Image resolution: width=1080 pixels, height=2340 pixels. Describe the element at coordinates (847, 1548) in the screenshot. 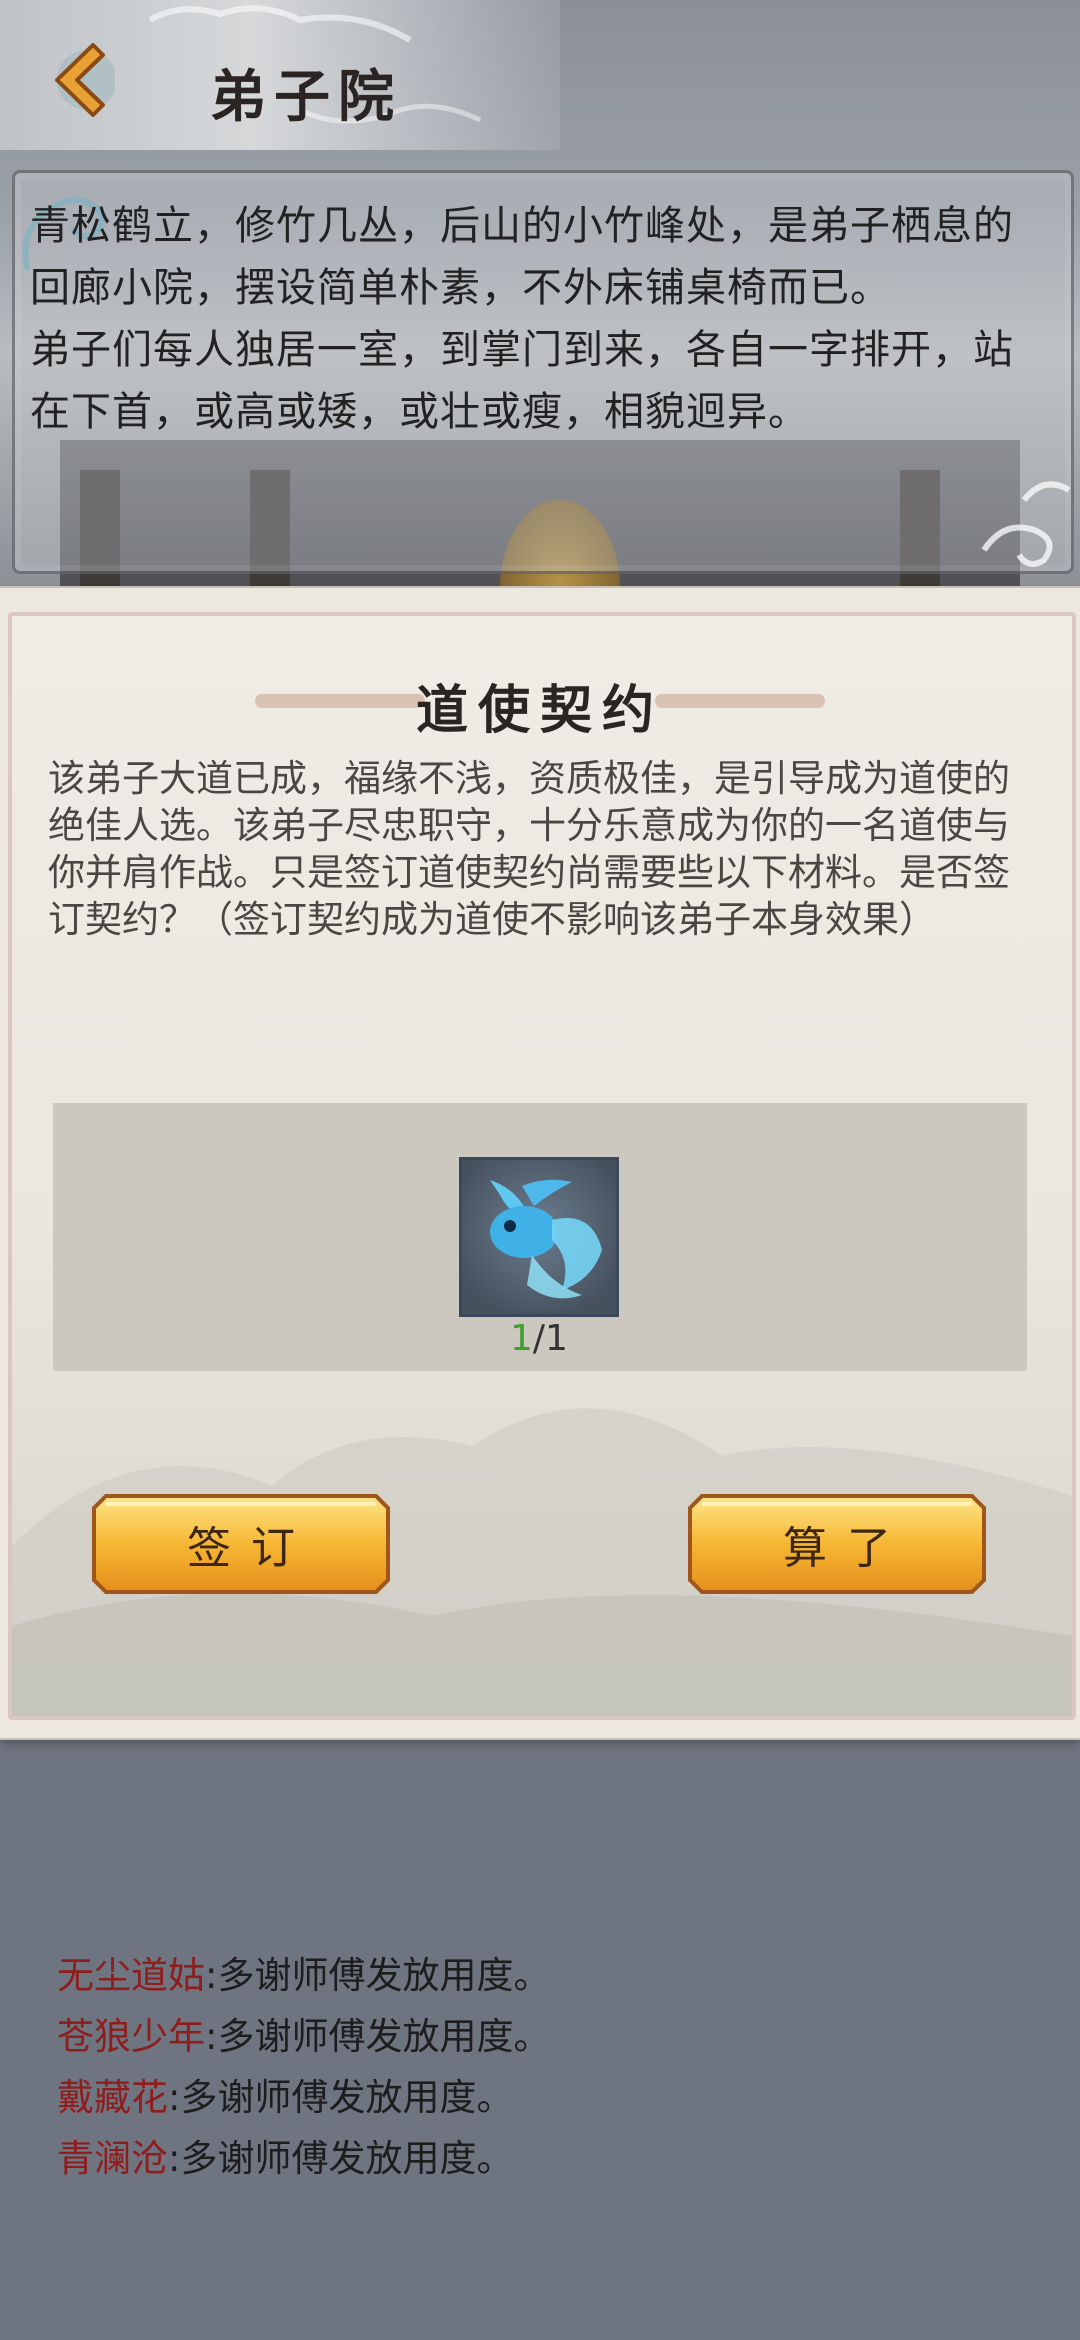

I see `cancel-button-label: 算了` at that location.